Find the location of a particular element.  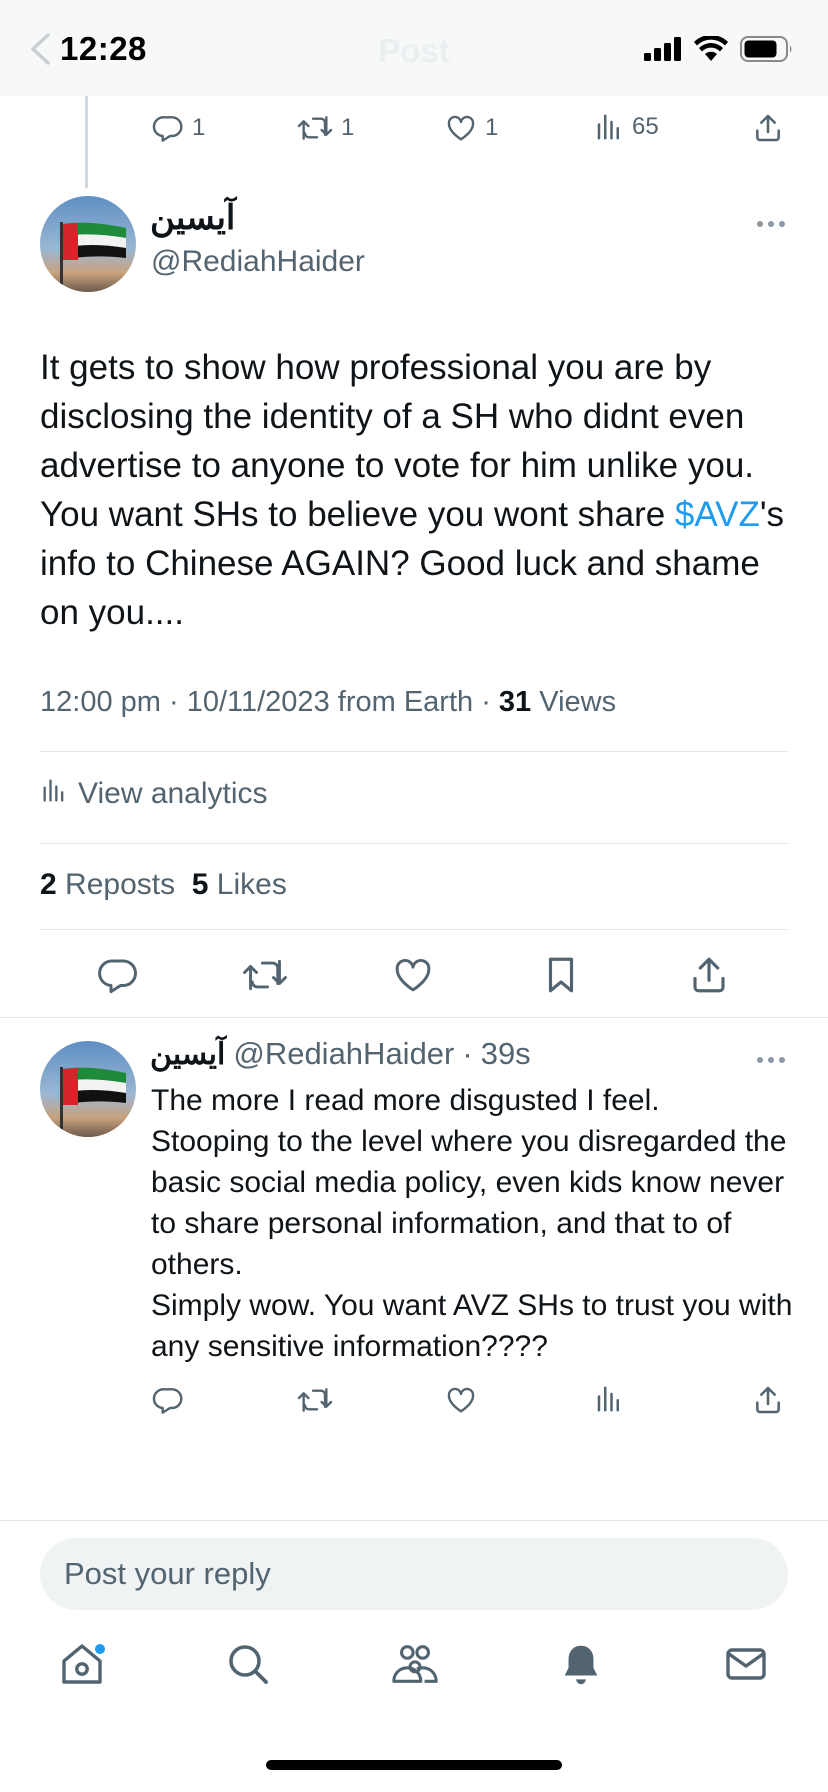

tab-bar is located at coordinates (414, 1675).